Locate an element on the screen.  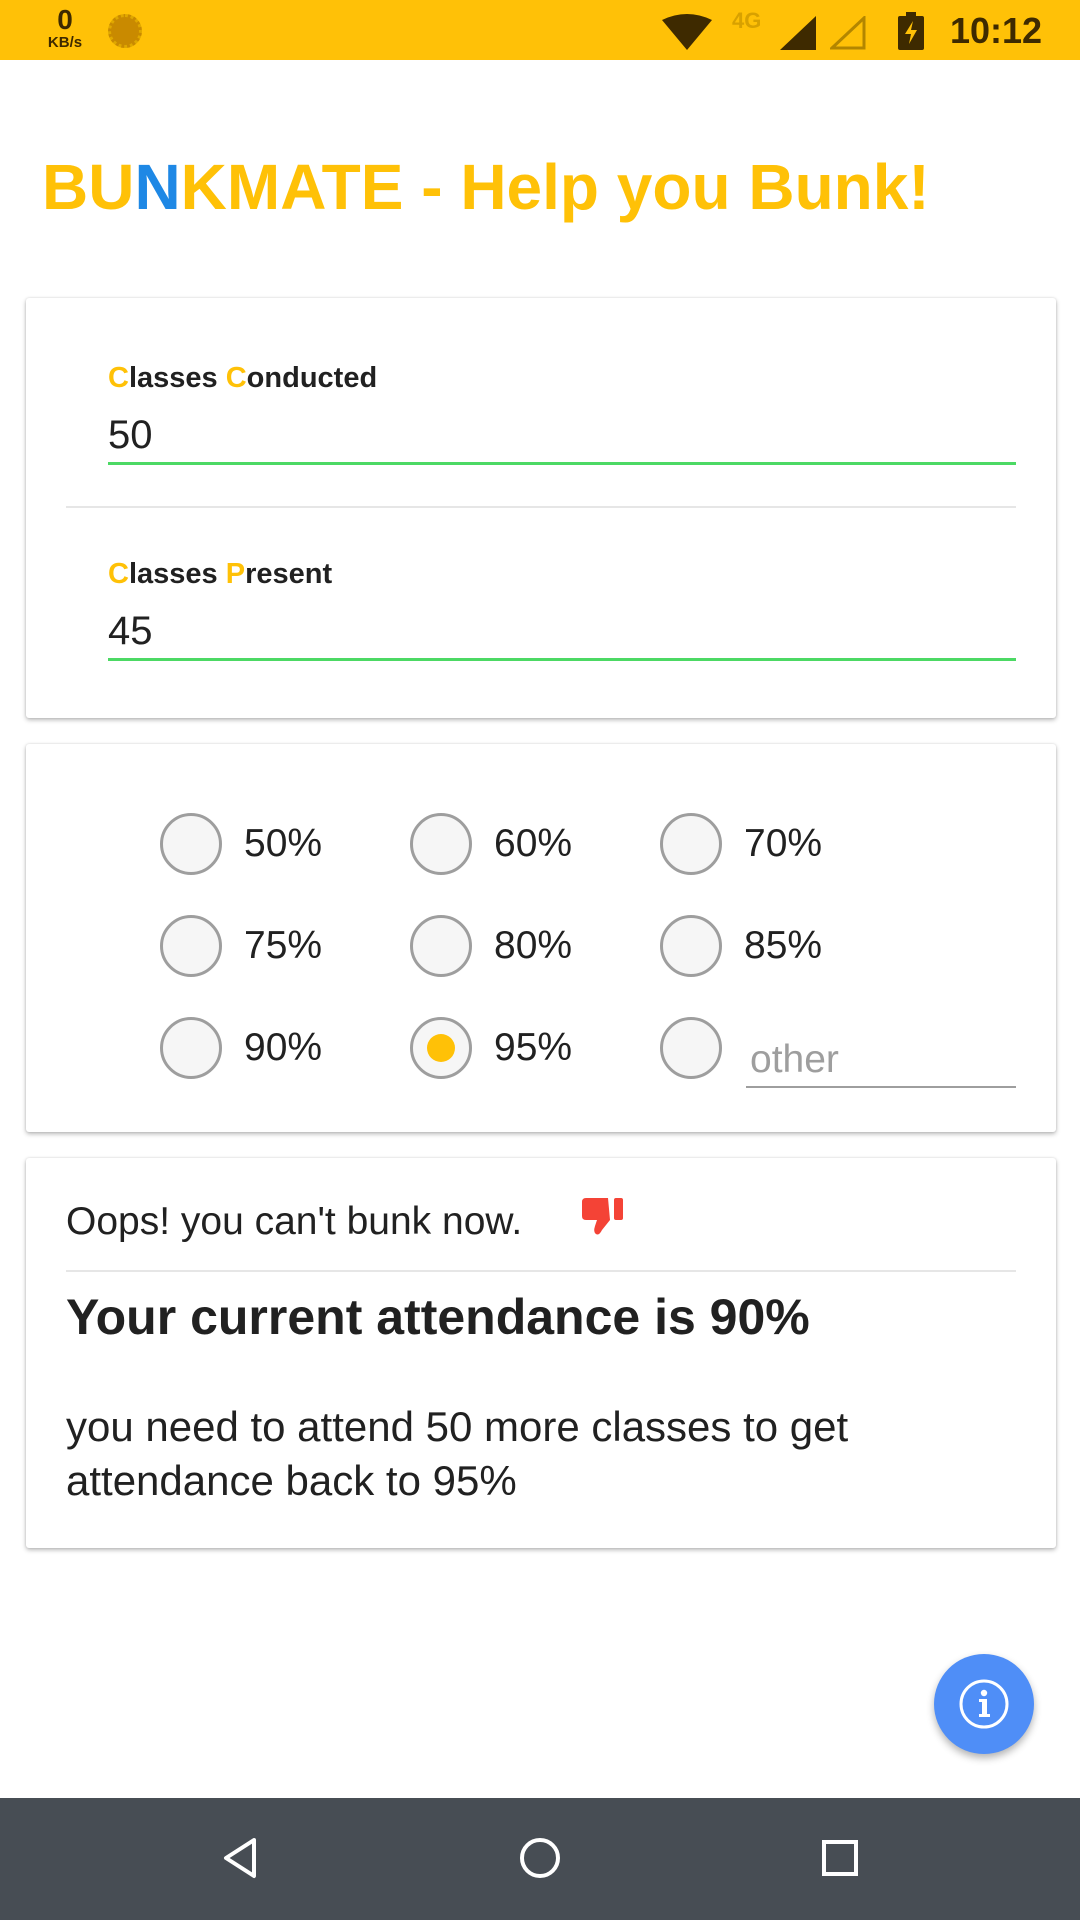
result-status: Oops! you can't bunk now. is located at coordinates (294, 1221).